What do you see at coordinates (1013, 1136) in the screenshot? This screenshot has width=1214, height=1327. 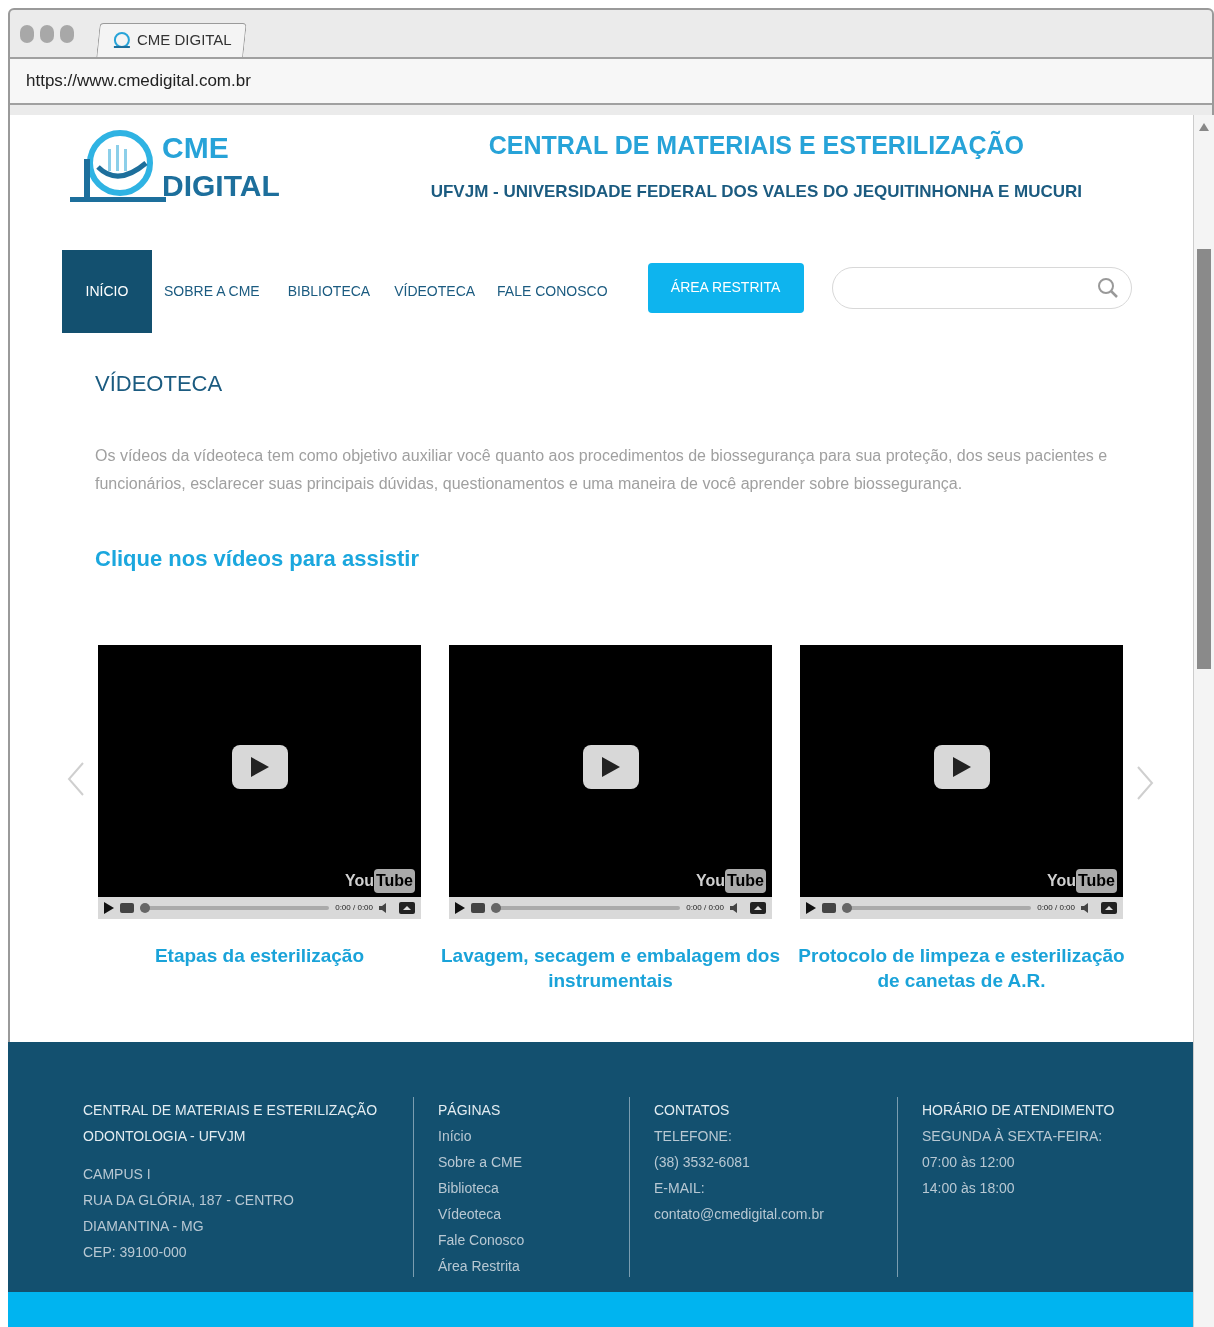 I see `footer-text: SEGUNDA À SEXTA-FEIRA:` at bounding box center [1013, 1136].